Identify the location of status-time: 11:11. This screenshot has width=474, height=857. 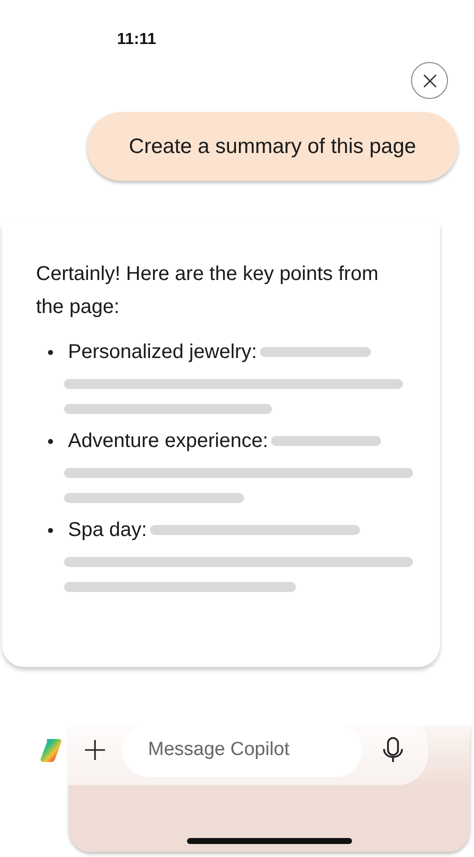
(136, 39).